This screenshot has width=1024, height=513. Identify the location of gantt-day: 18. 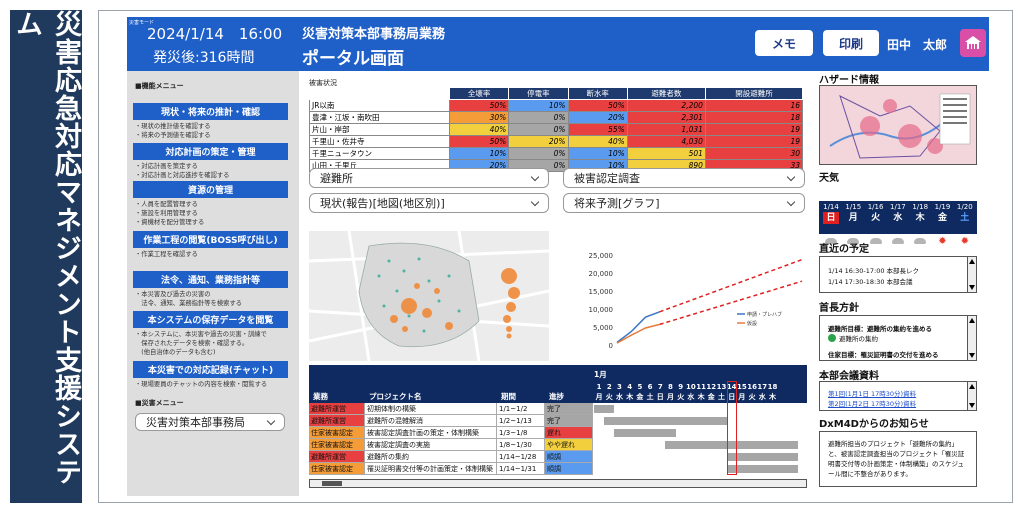
(772, 387).